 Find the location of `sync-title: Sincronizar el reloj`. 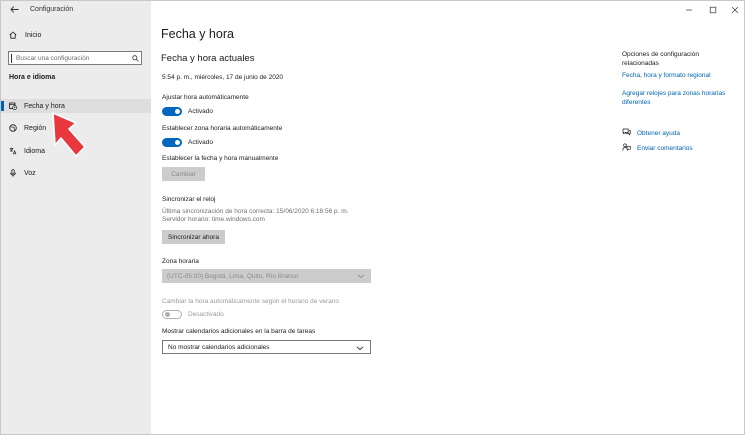

sync-title: Sincronizar el reloj is located at coordinates (189, 199).